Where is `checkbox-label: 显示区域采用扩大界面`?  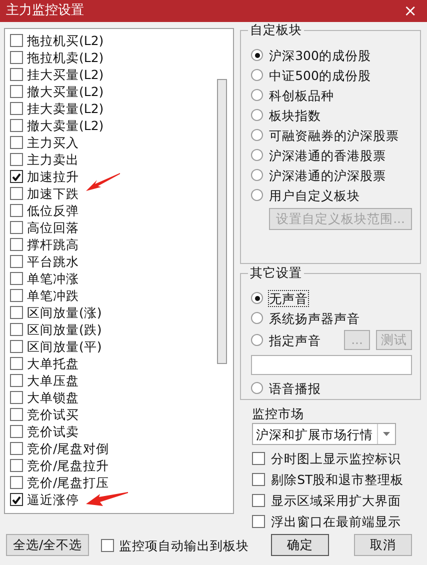 checkbox-label: 显示区域采用扩大界面 is located at coordinates (336, 500).